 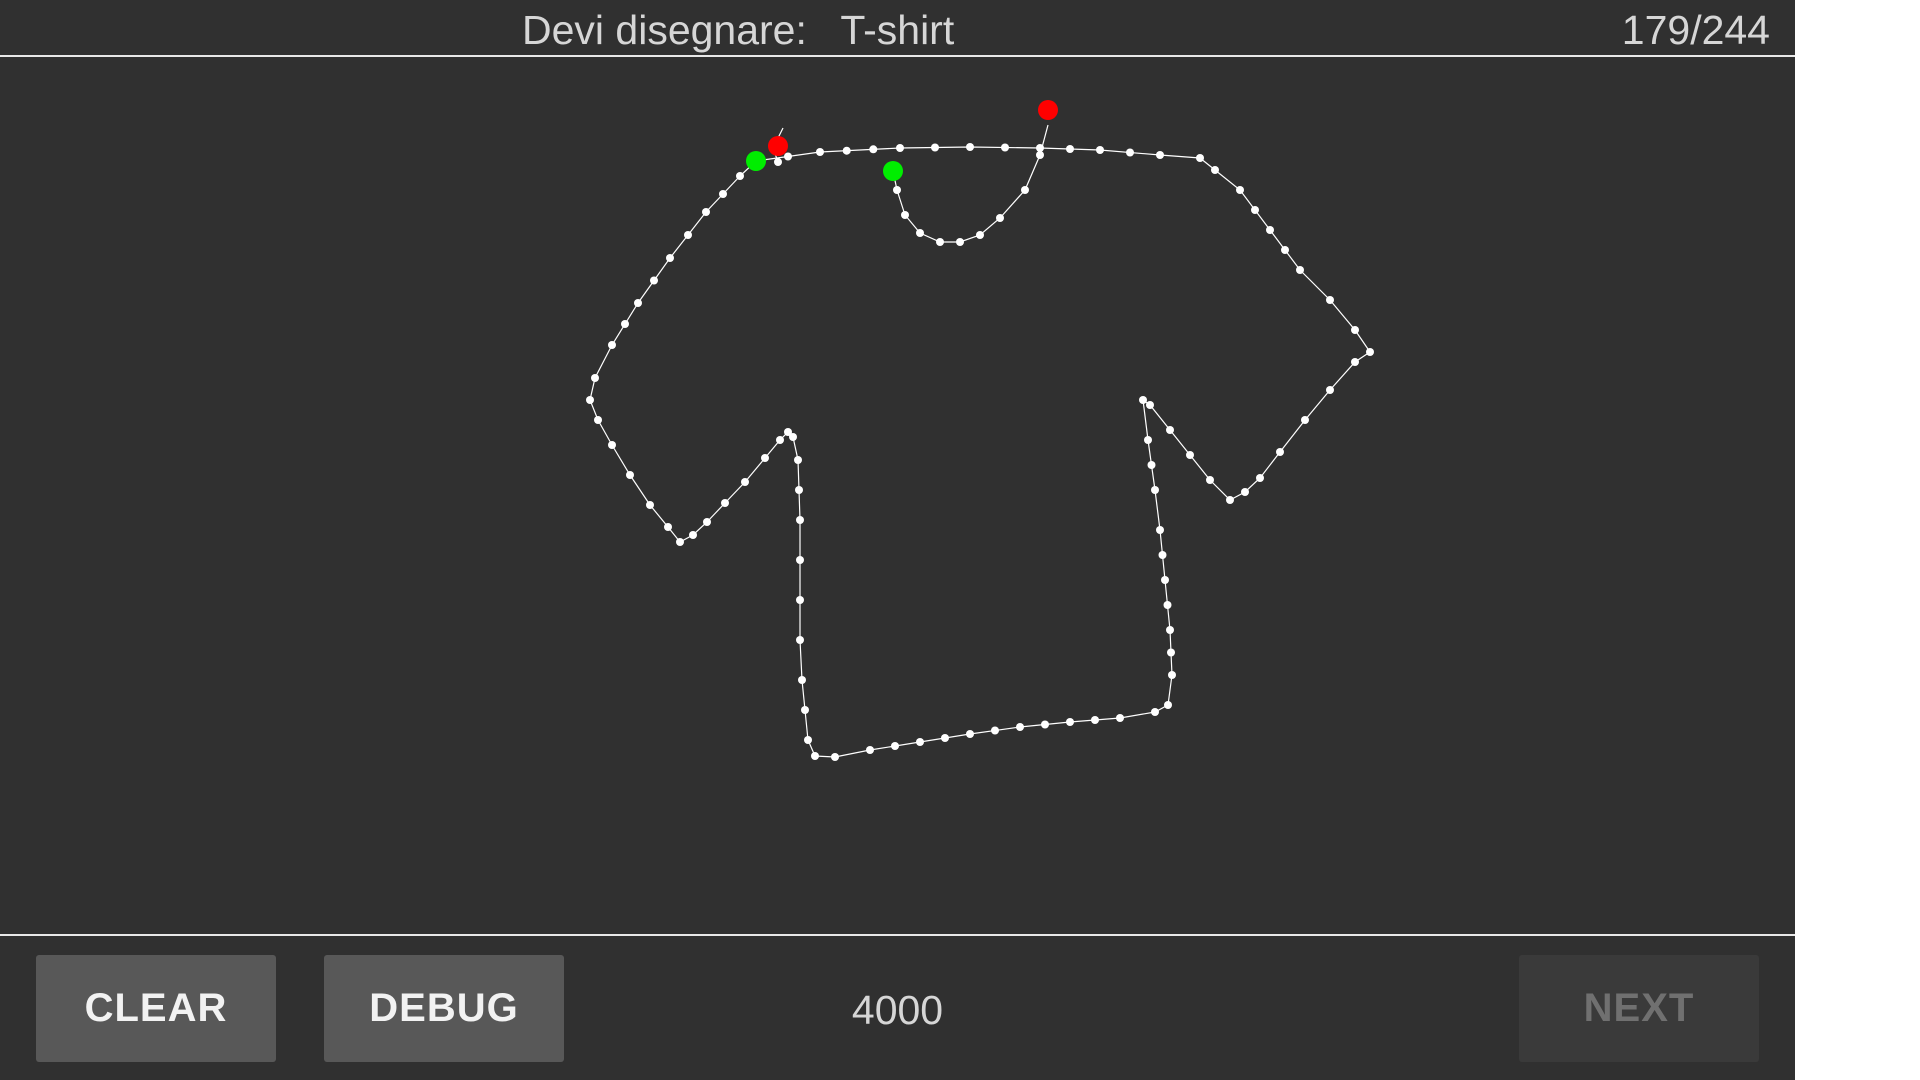 I want to click on footer-divider, so click(x=897, y=935).